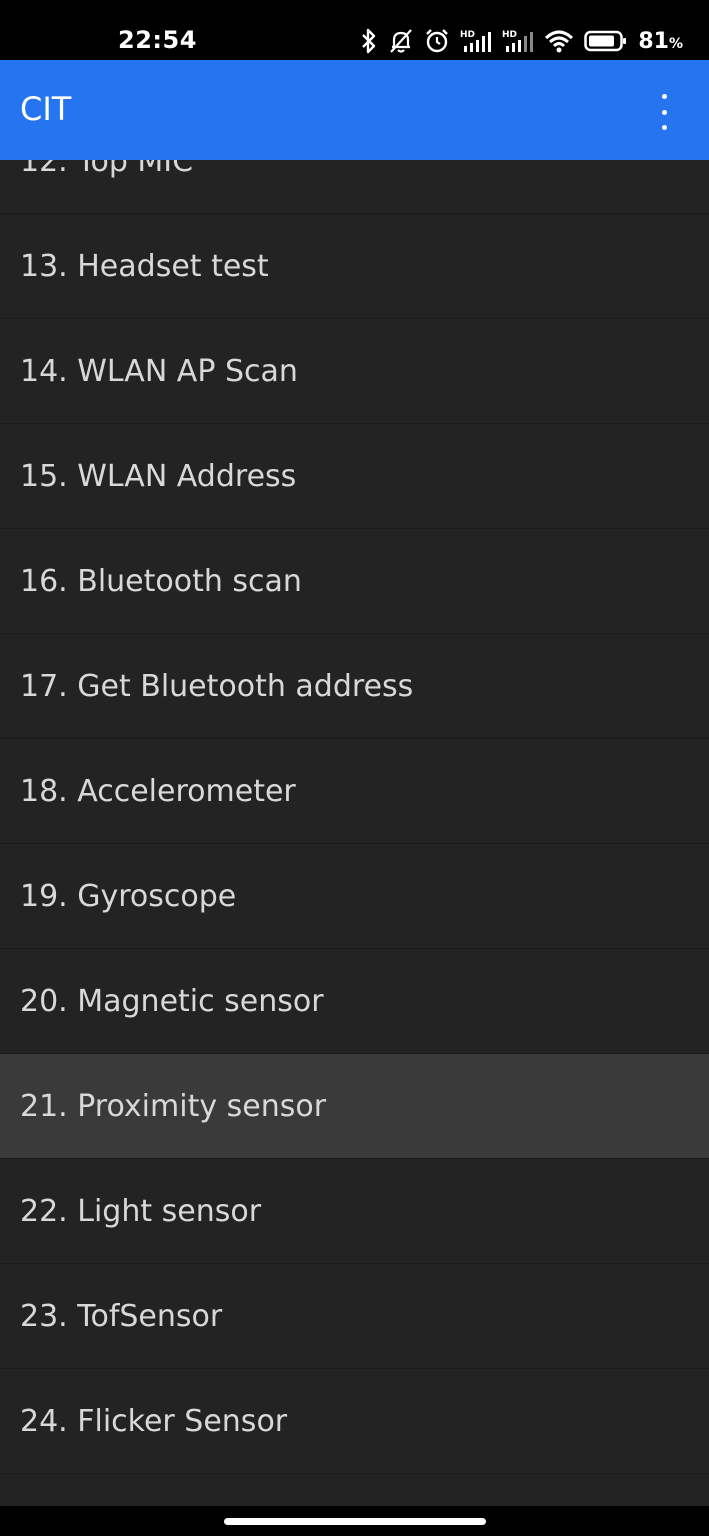  Describe the element at coordinates (664, 112) in the screenshot. I see `more-vert-icon` at that location.